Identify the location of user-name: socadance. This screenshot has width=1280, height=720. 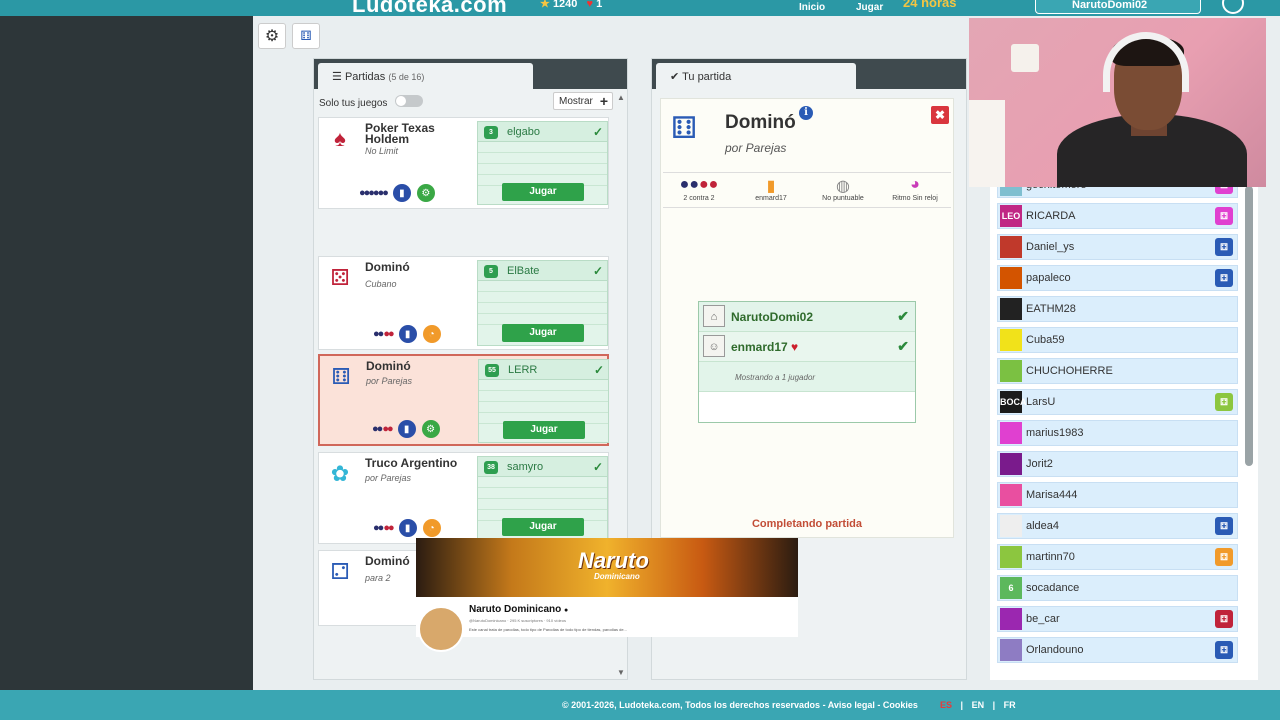
(1053, 588).